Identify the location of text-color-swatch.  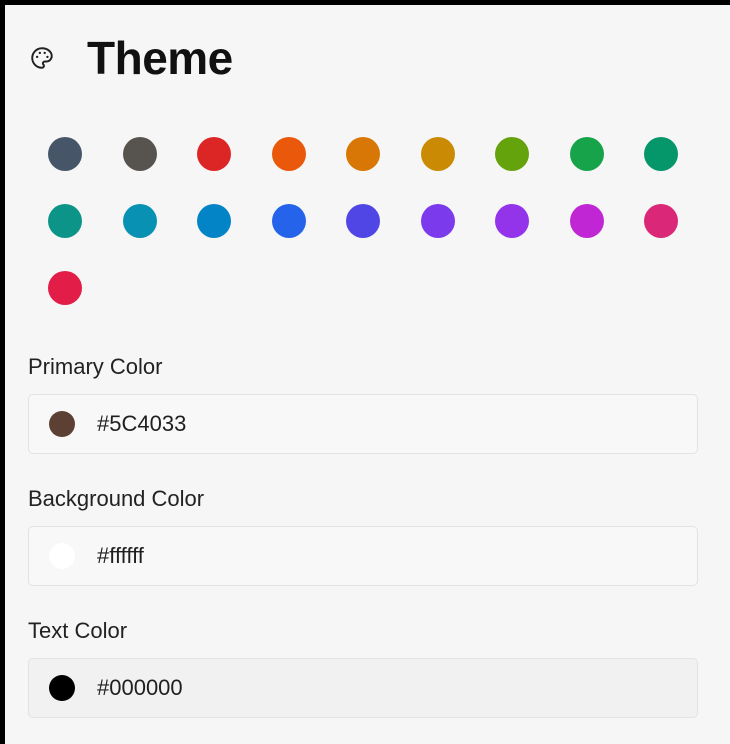
(62, 688).